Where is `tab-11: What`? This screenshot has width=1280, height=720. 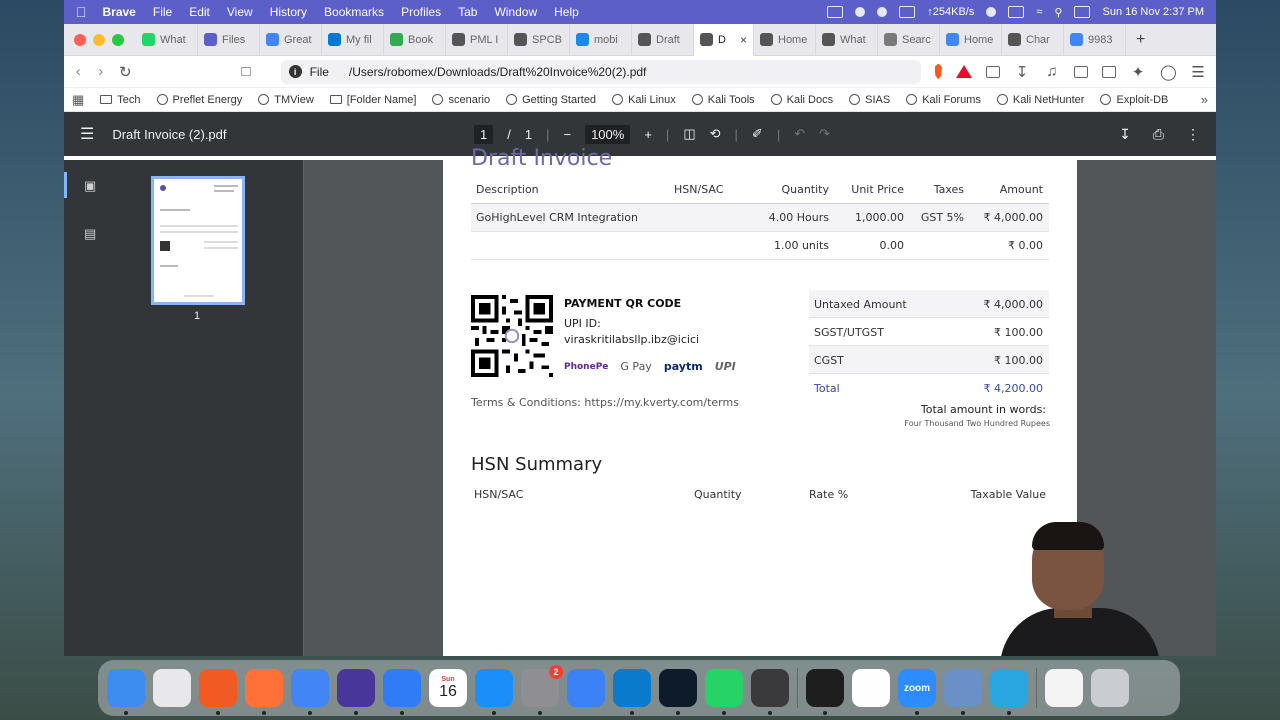 tab-11: What is located at coordinates (847, 40).